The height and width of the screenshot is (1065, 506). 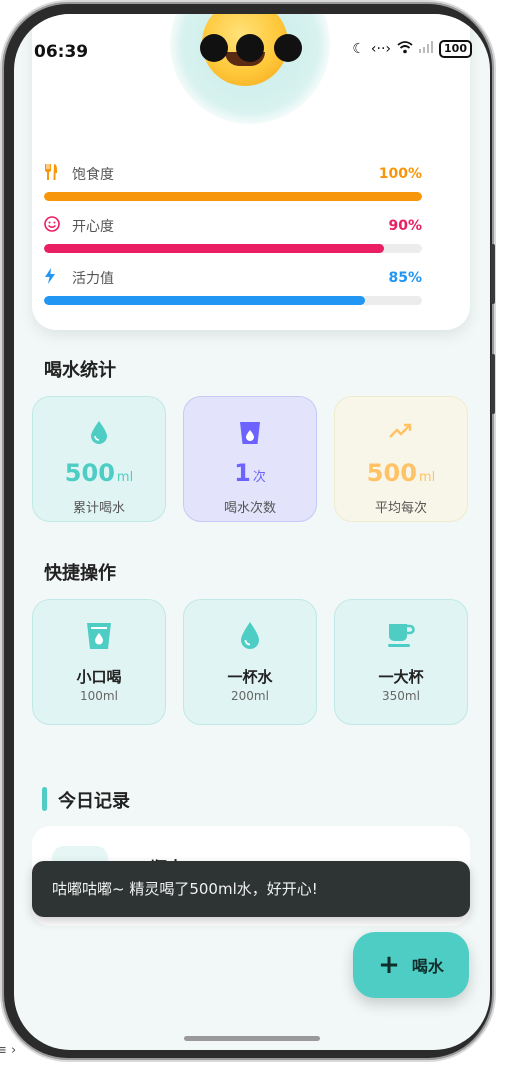 What do you see at coordinates (405, 278) in the screenshot?
I see `stat-value: 85%` at bounding box center [405, 278].